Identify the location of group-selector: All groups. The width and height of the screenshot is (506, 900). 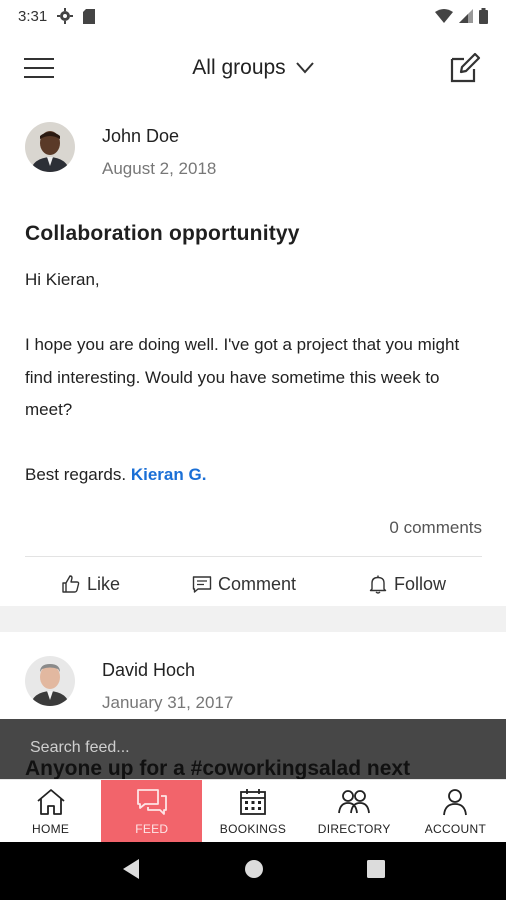
(253, 68).